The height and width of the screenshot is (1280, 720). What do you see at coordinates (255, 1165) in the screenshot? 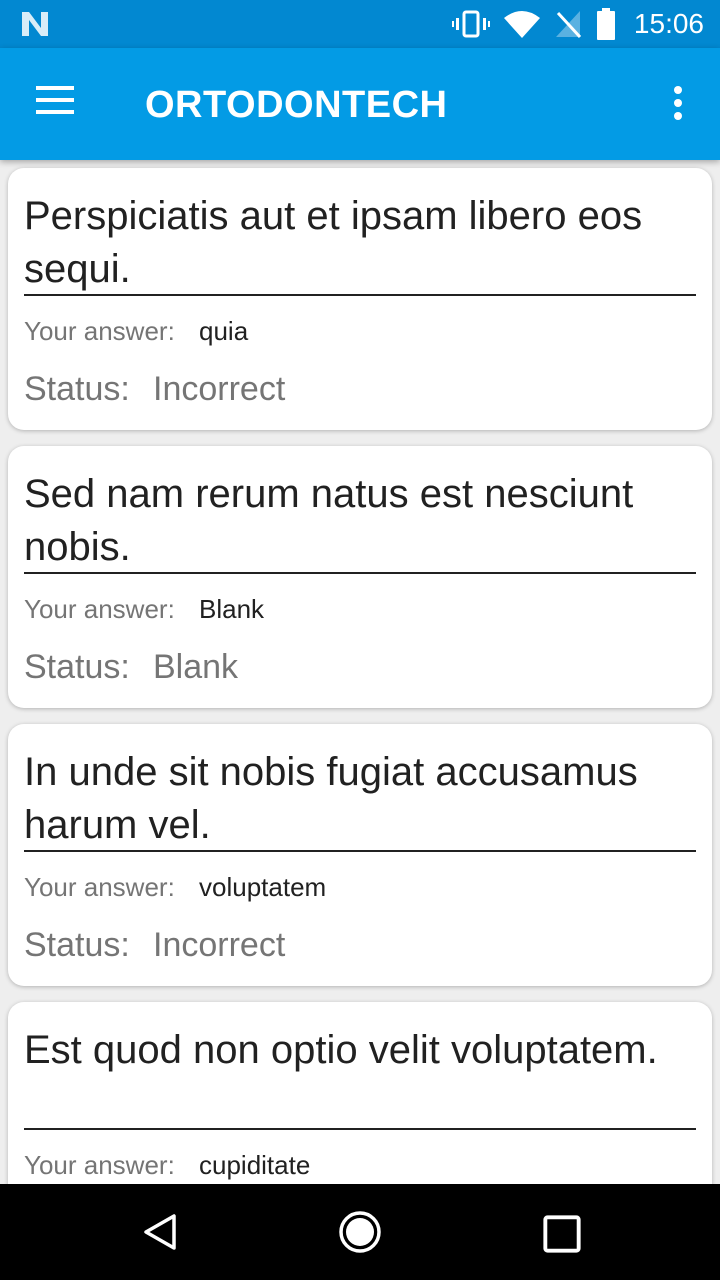
I see `answer-value: cupiditate` at bounding box center [255, 1165].